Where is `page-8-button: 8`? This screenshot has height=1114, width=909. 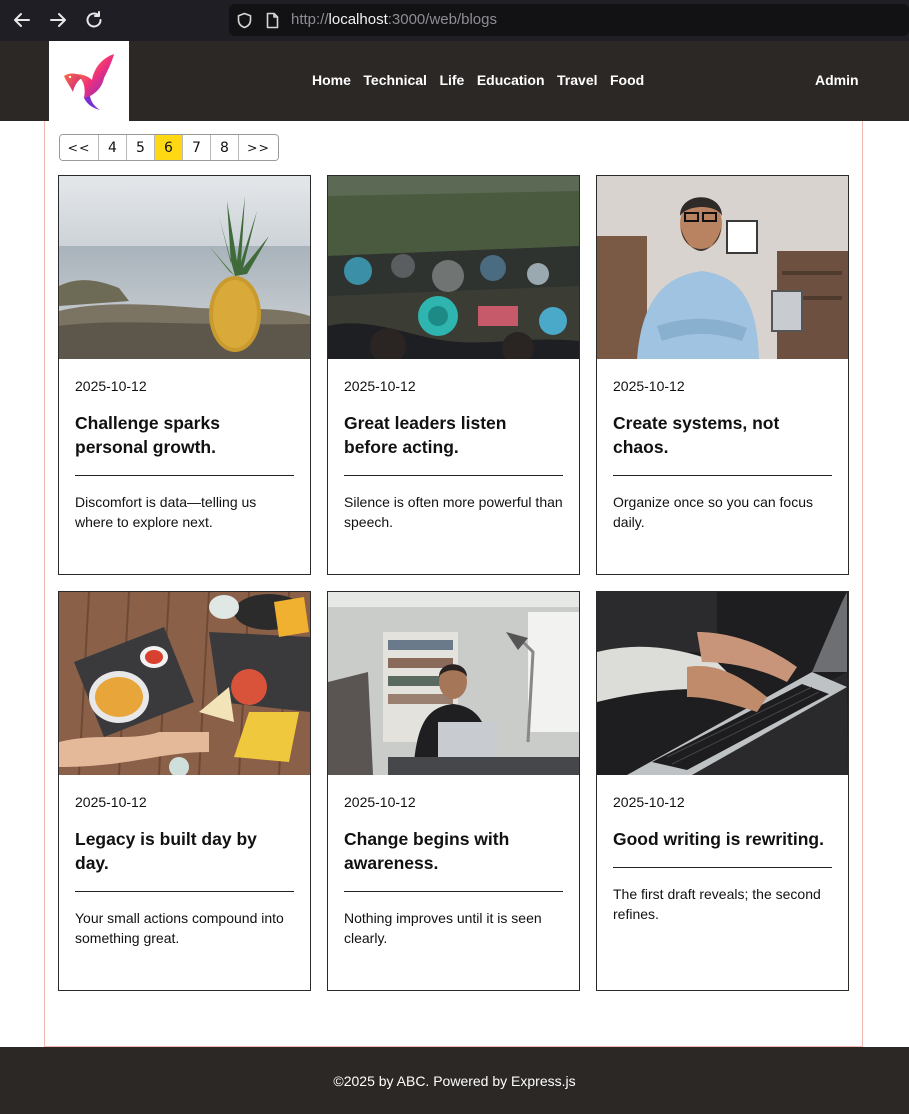
page-8-button: 8 is located at coordinates (225, 147).